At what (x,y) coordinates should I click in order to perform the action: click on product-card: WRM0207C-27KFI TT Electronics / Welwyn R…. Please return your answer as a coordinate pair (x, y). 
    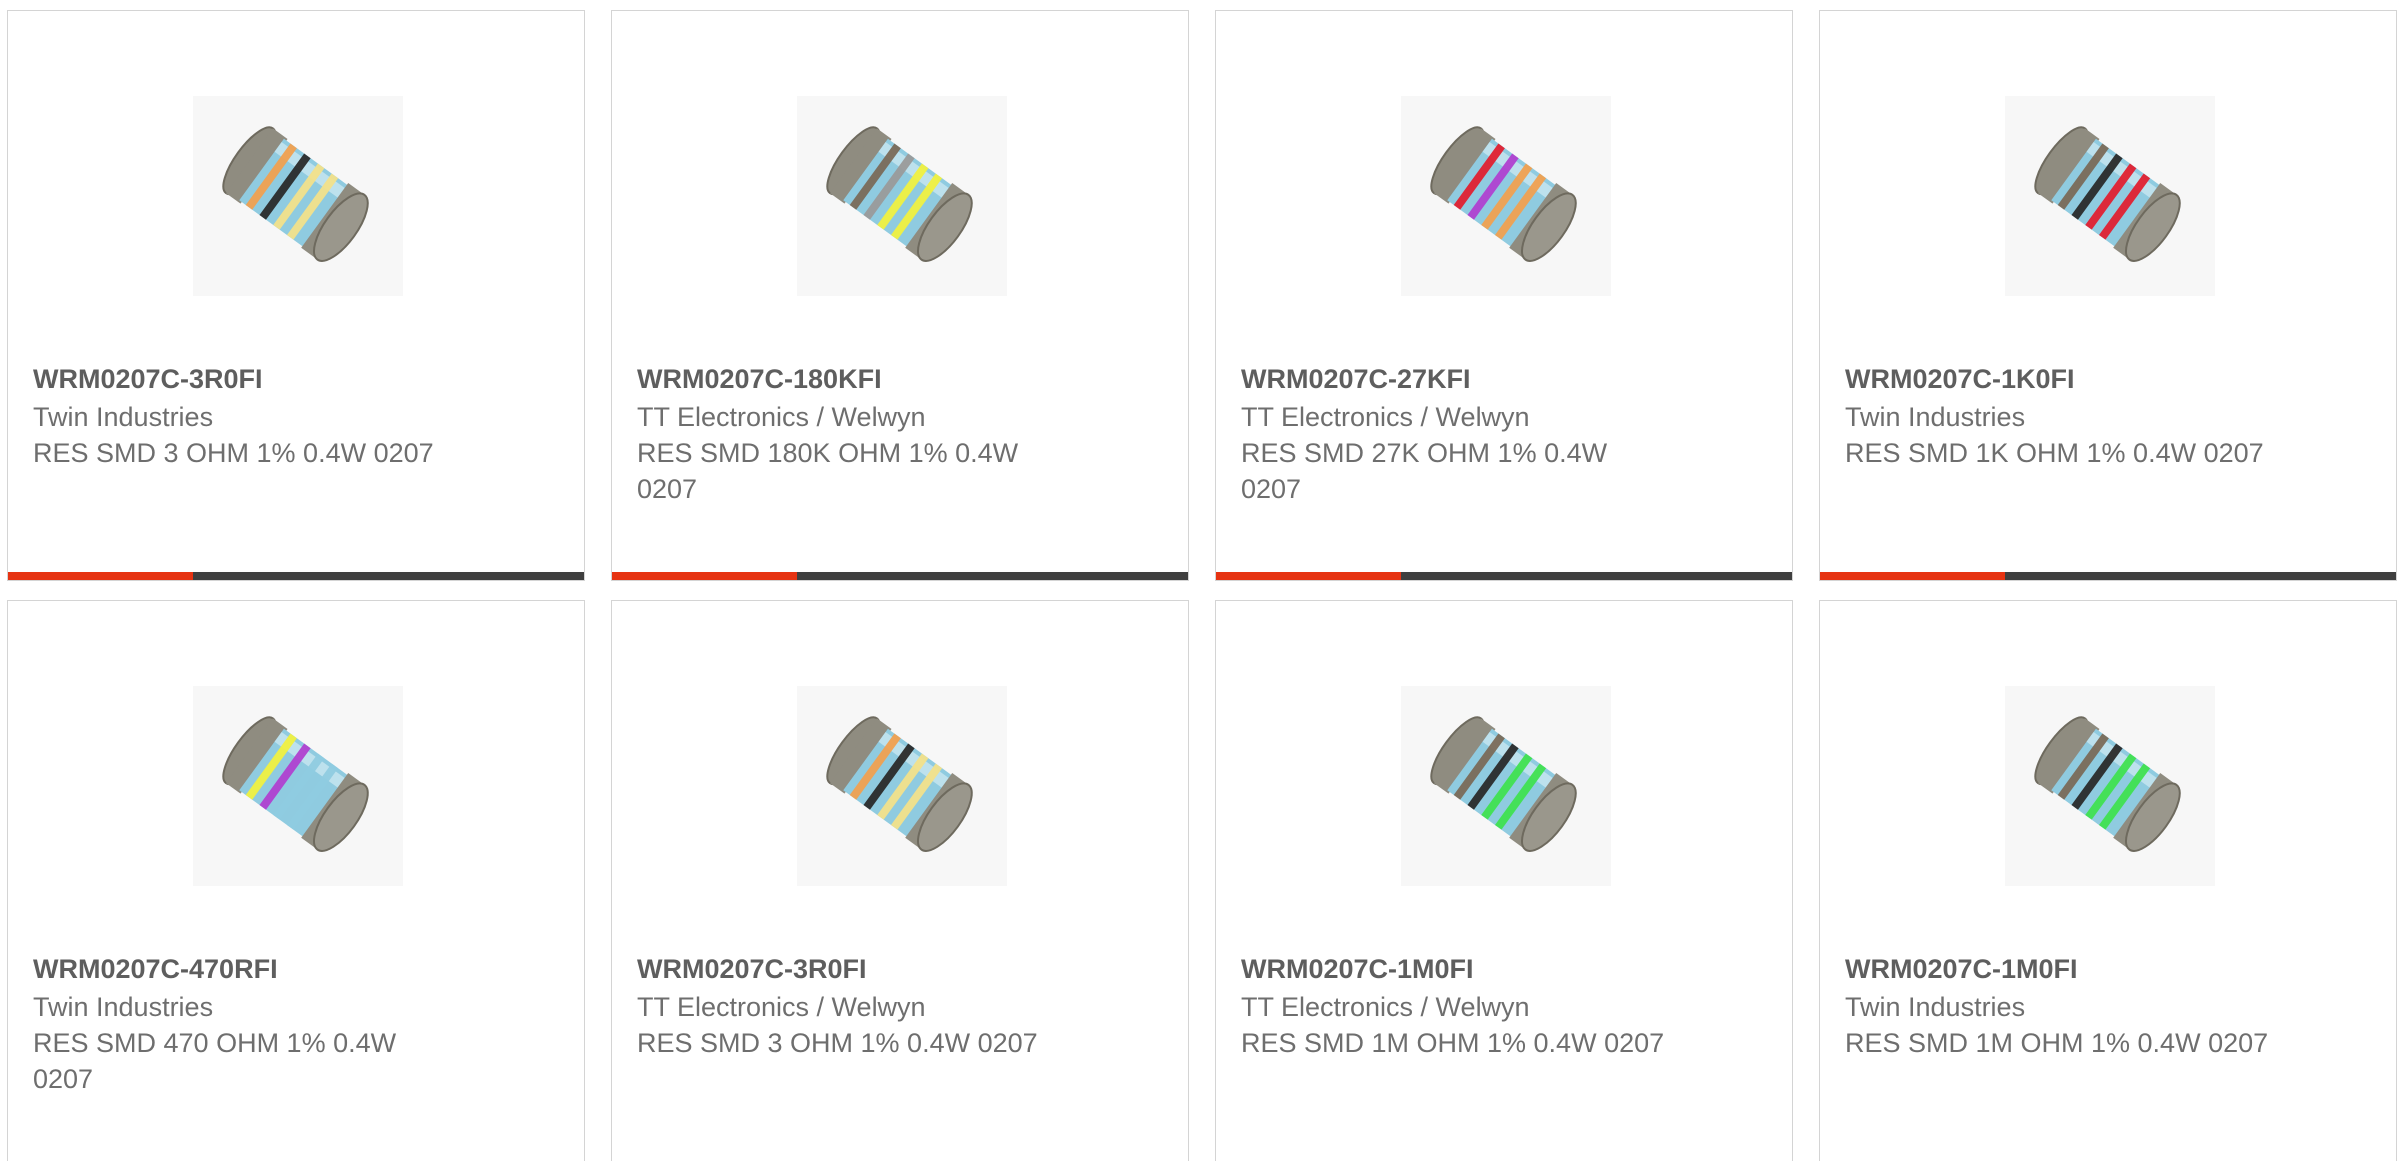
    Looking at the image, I should click on (1504, 295).